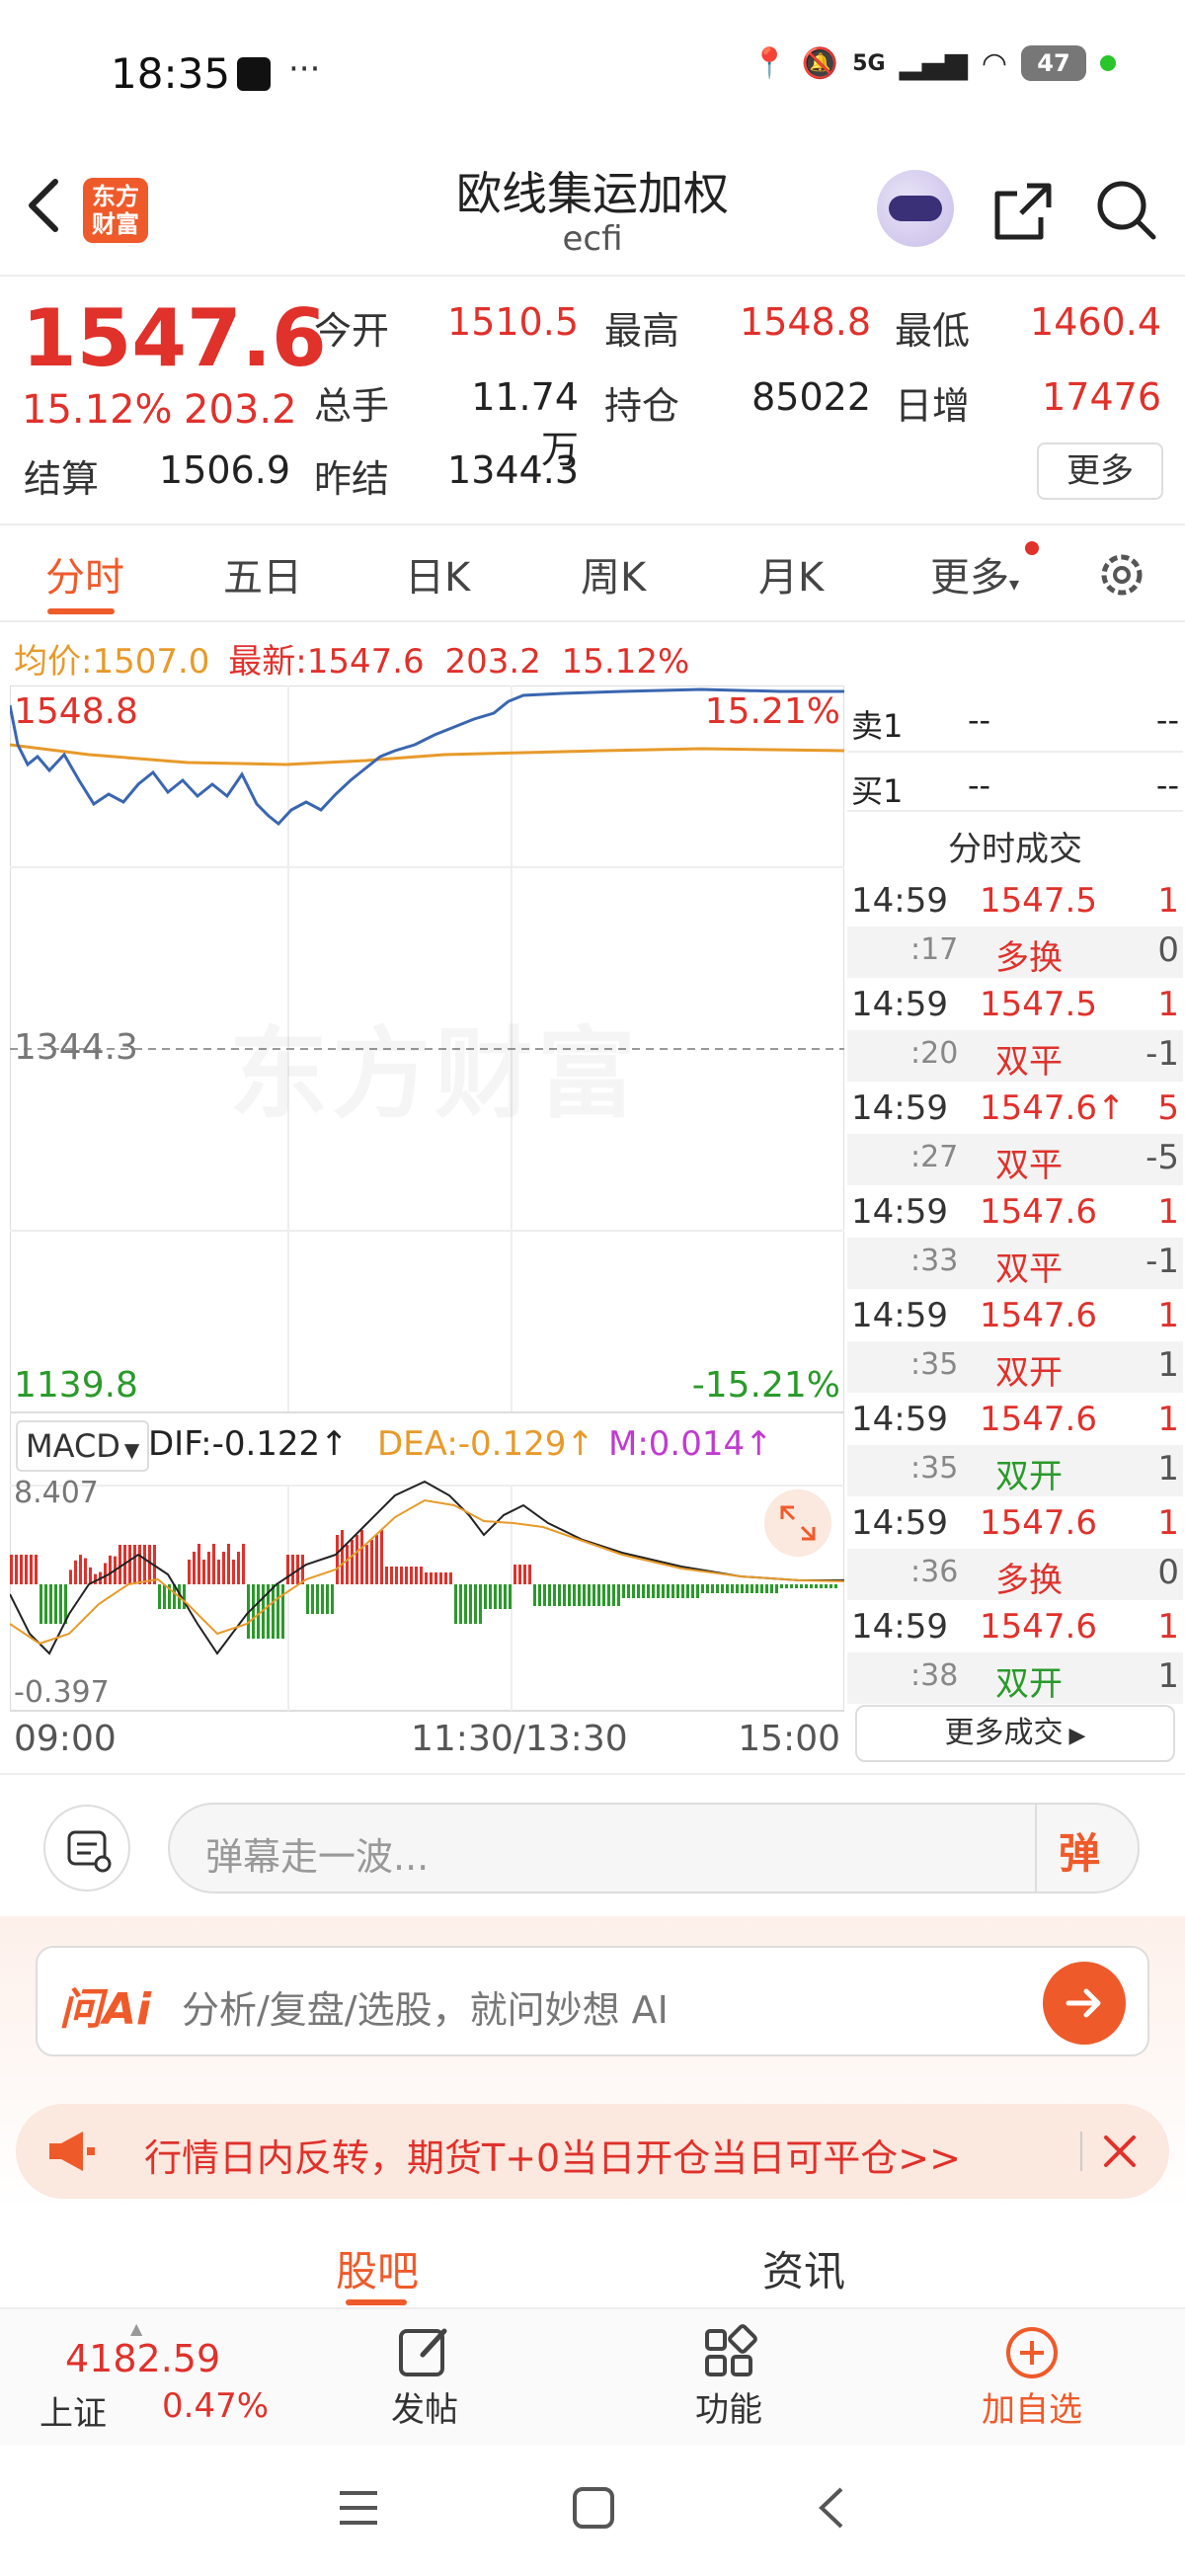  Describe the element at coordinates (729, 2410) in the screenshot. I see `functions-label: 功能` at that location.